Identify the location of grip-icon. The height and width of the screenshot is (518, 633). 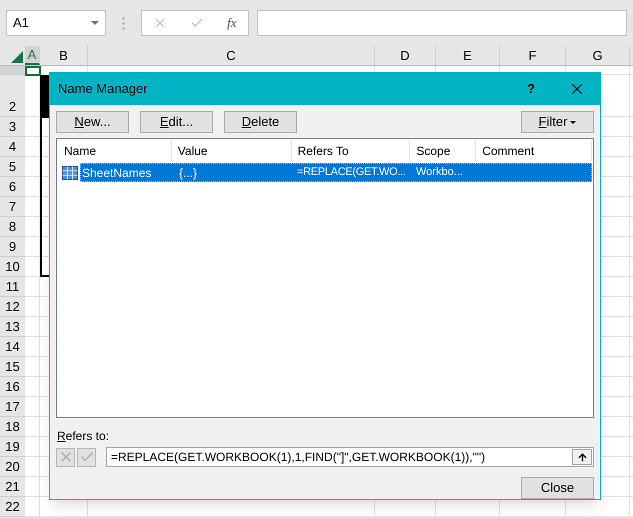
(123, 23).